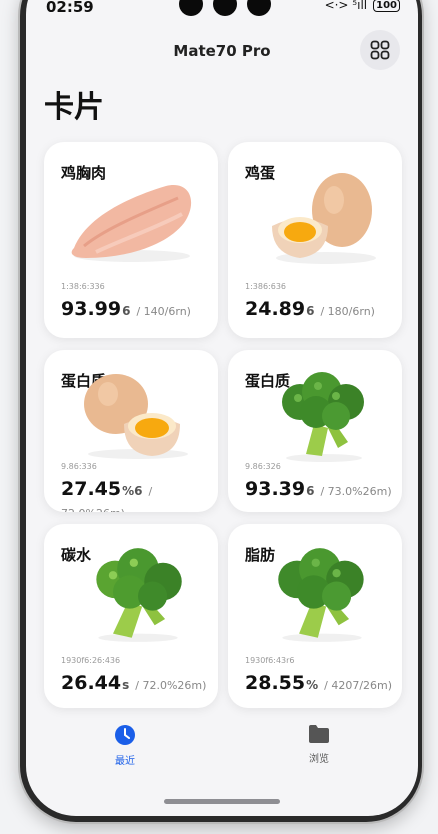 The width and height of the screenshot is (438, 834). Describe the element at coordinates (260, 555) in the screenshot. I see `card-label: 脂肪` at that location.